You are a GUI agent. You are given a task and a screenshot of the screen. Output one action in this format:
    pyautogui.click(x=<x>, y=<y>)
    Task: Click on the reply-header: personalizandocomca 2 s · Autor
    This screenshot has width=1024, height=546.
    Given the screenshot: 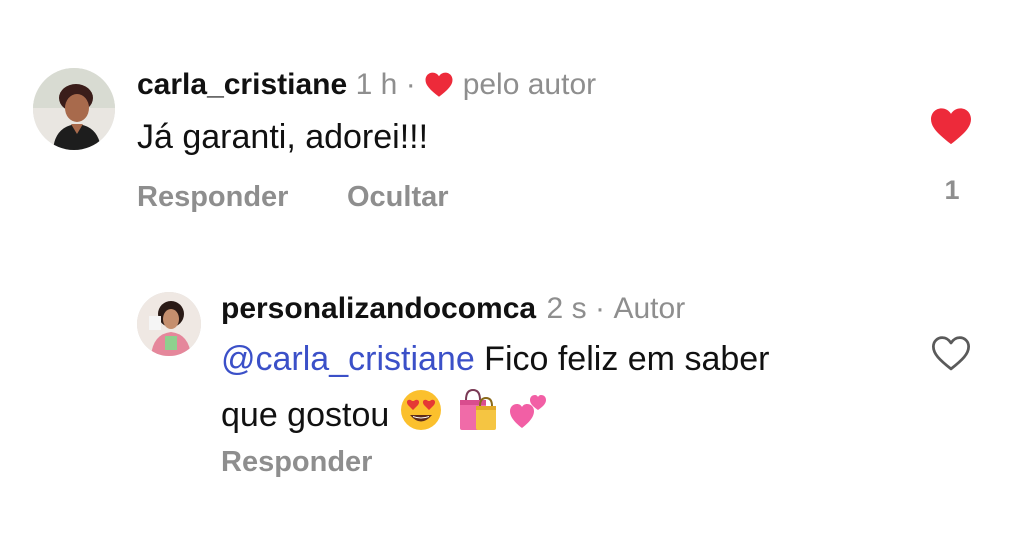 What is the action you would take?
    pyautogui.click(x=453, y=309)
    